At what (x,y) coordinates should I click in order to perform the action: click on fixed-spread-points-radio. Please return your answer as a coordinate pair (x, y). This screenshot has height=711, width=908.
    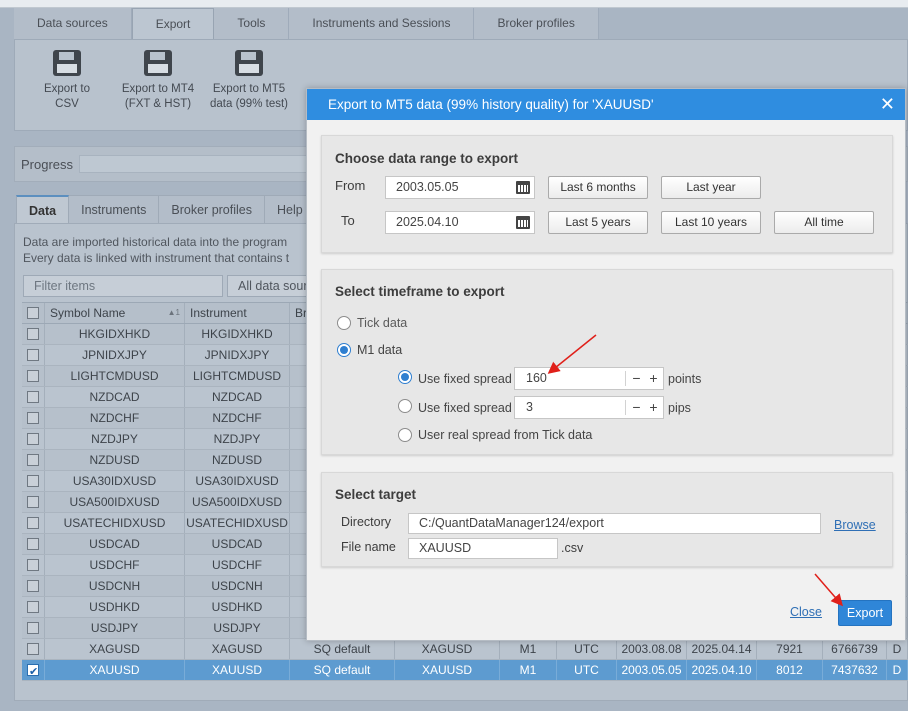
    Looking at the image, I should click on (405, 377).